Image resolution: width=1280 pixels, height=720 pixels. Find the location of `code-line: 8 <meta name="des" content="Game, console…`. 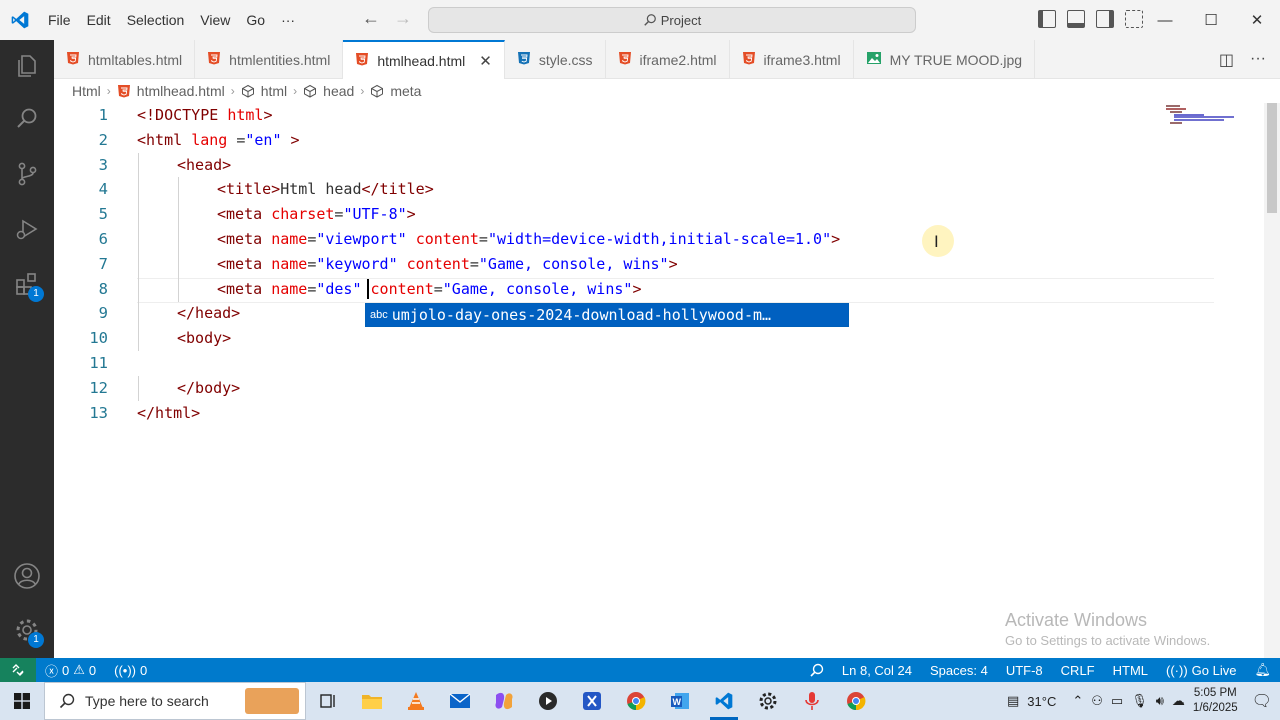

code-line: 8 <meta name="des" content="Game, console… is located at coordinates (659, 289).